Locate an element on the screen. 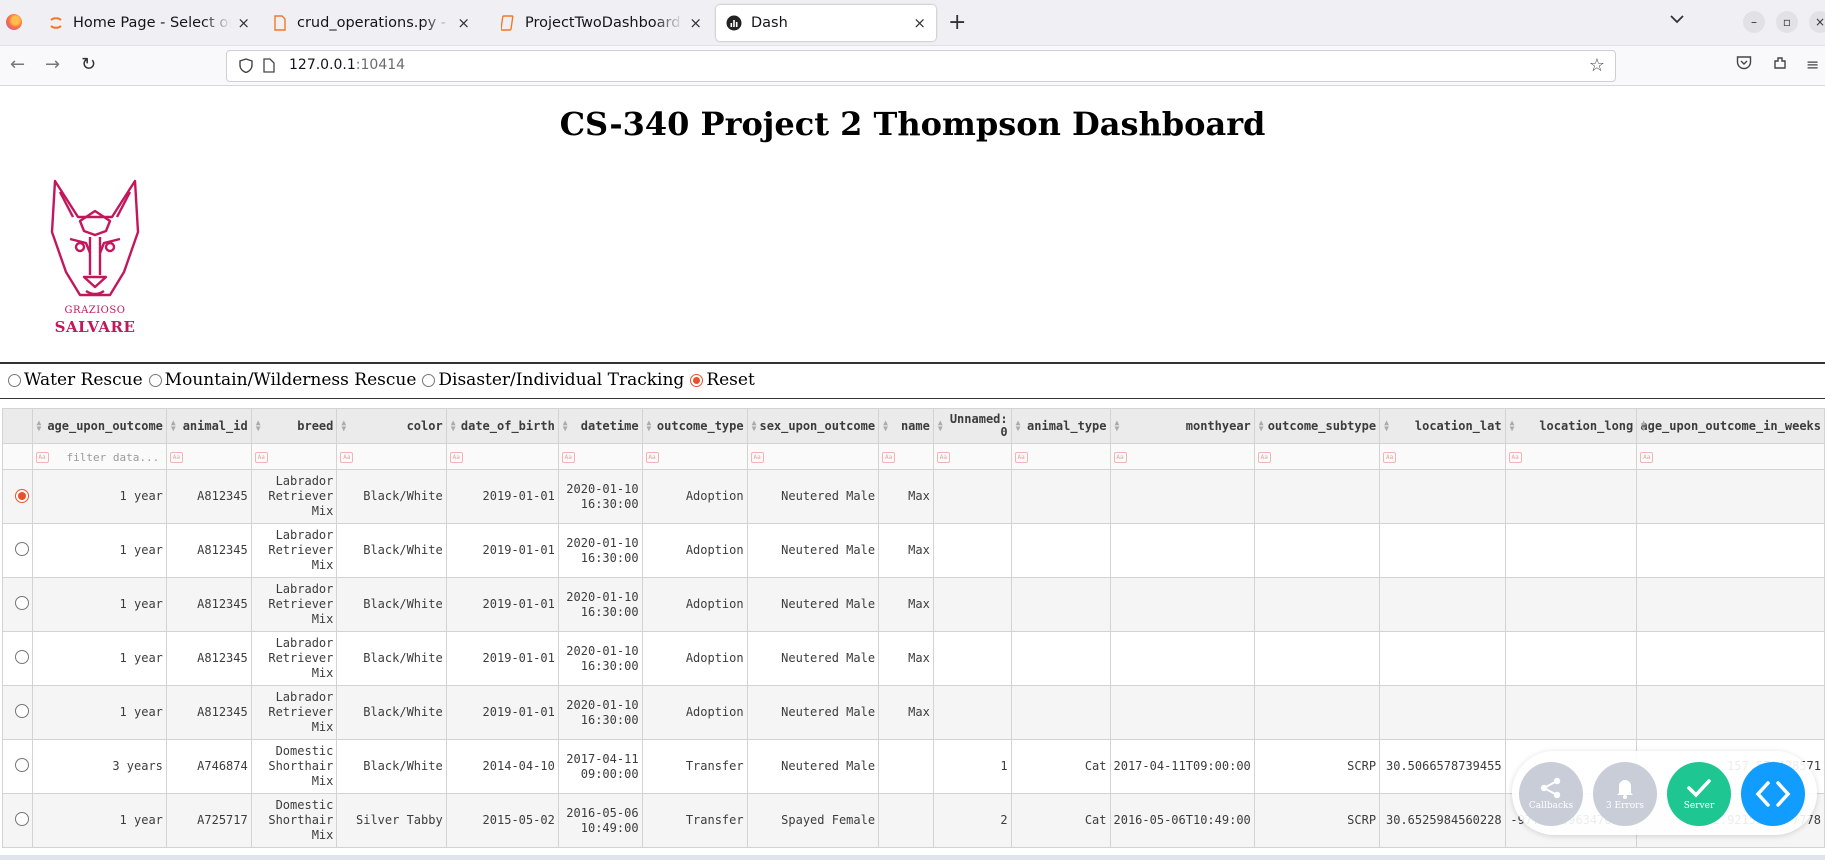 The width and height of the screenshot is (1825, 860). shield-icon is located at coordinates (246, 67).